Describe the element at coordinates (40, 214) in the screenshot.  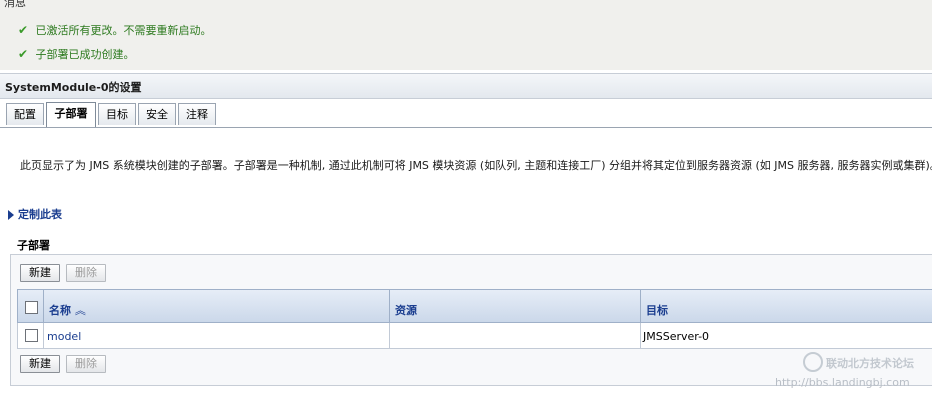
I see `customize-table-label: 定制此表` at that location.